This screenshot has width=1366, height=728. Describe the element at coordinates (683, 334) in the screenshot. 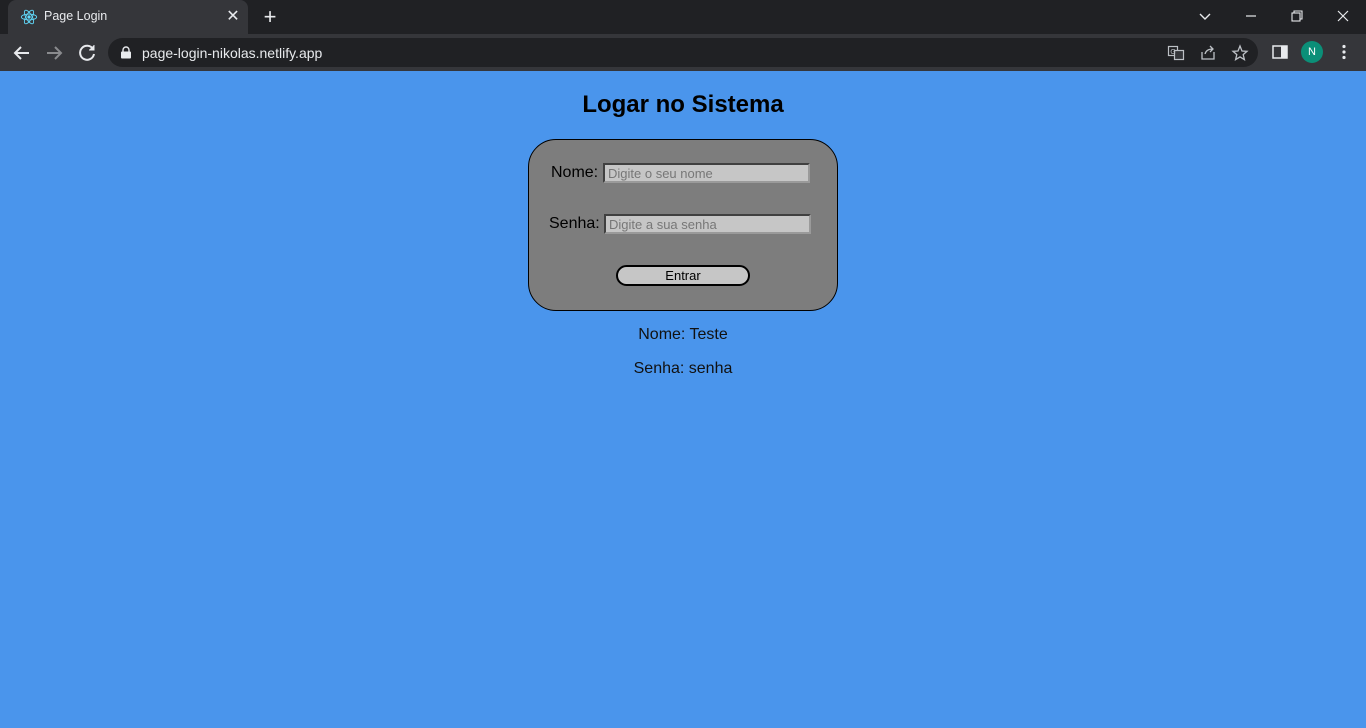

I see `output-name: Nome: Teste` at that location.